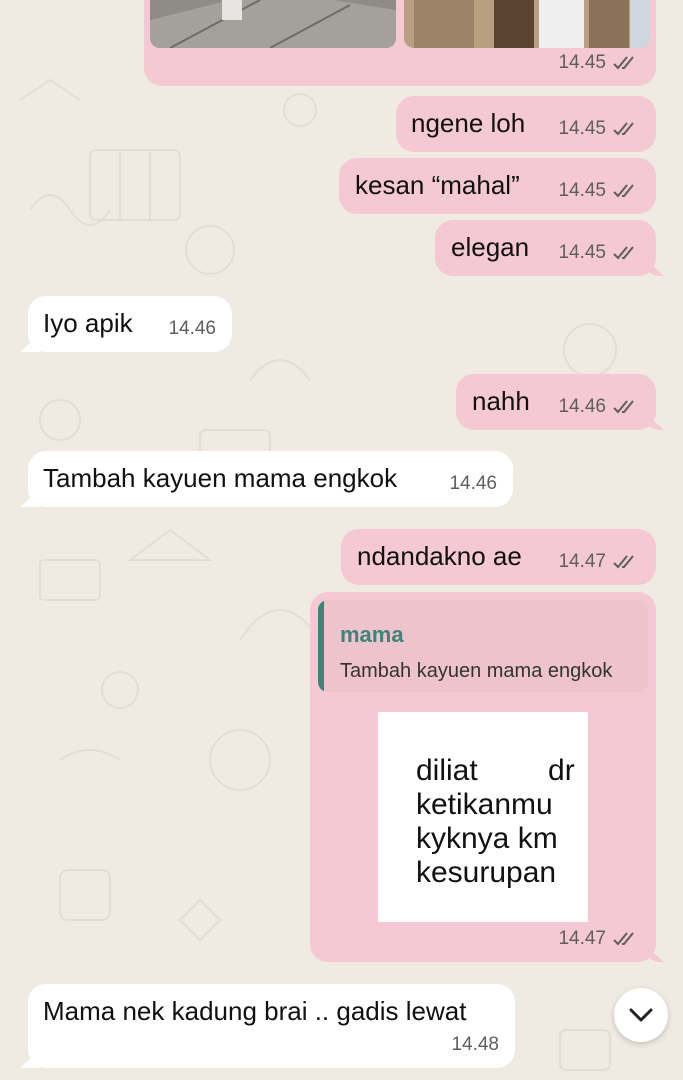 This screenshot has height=1080, width=683. I want to click on message-time: 14.48, so click(475, 1044).